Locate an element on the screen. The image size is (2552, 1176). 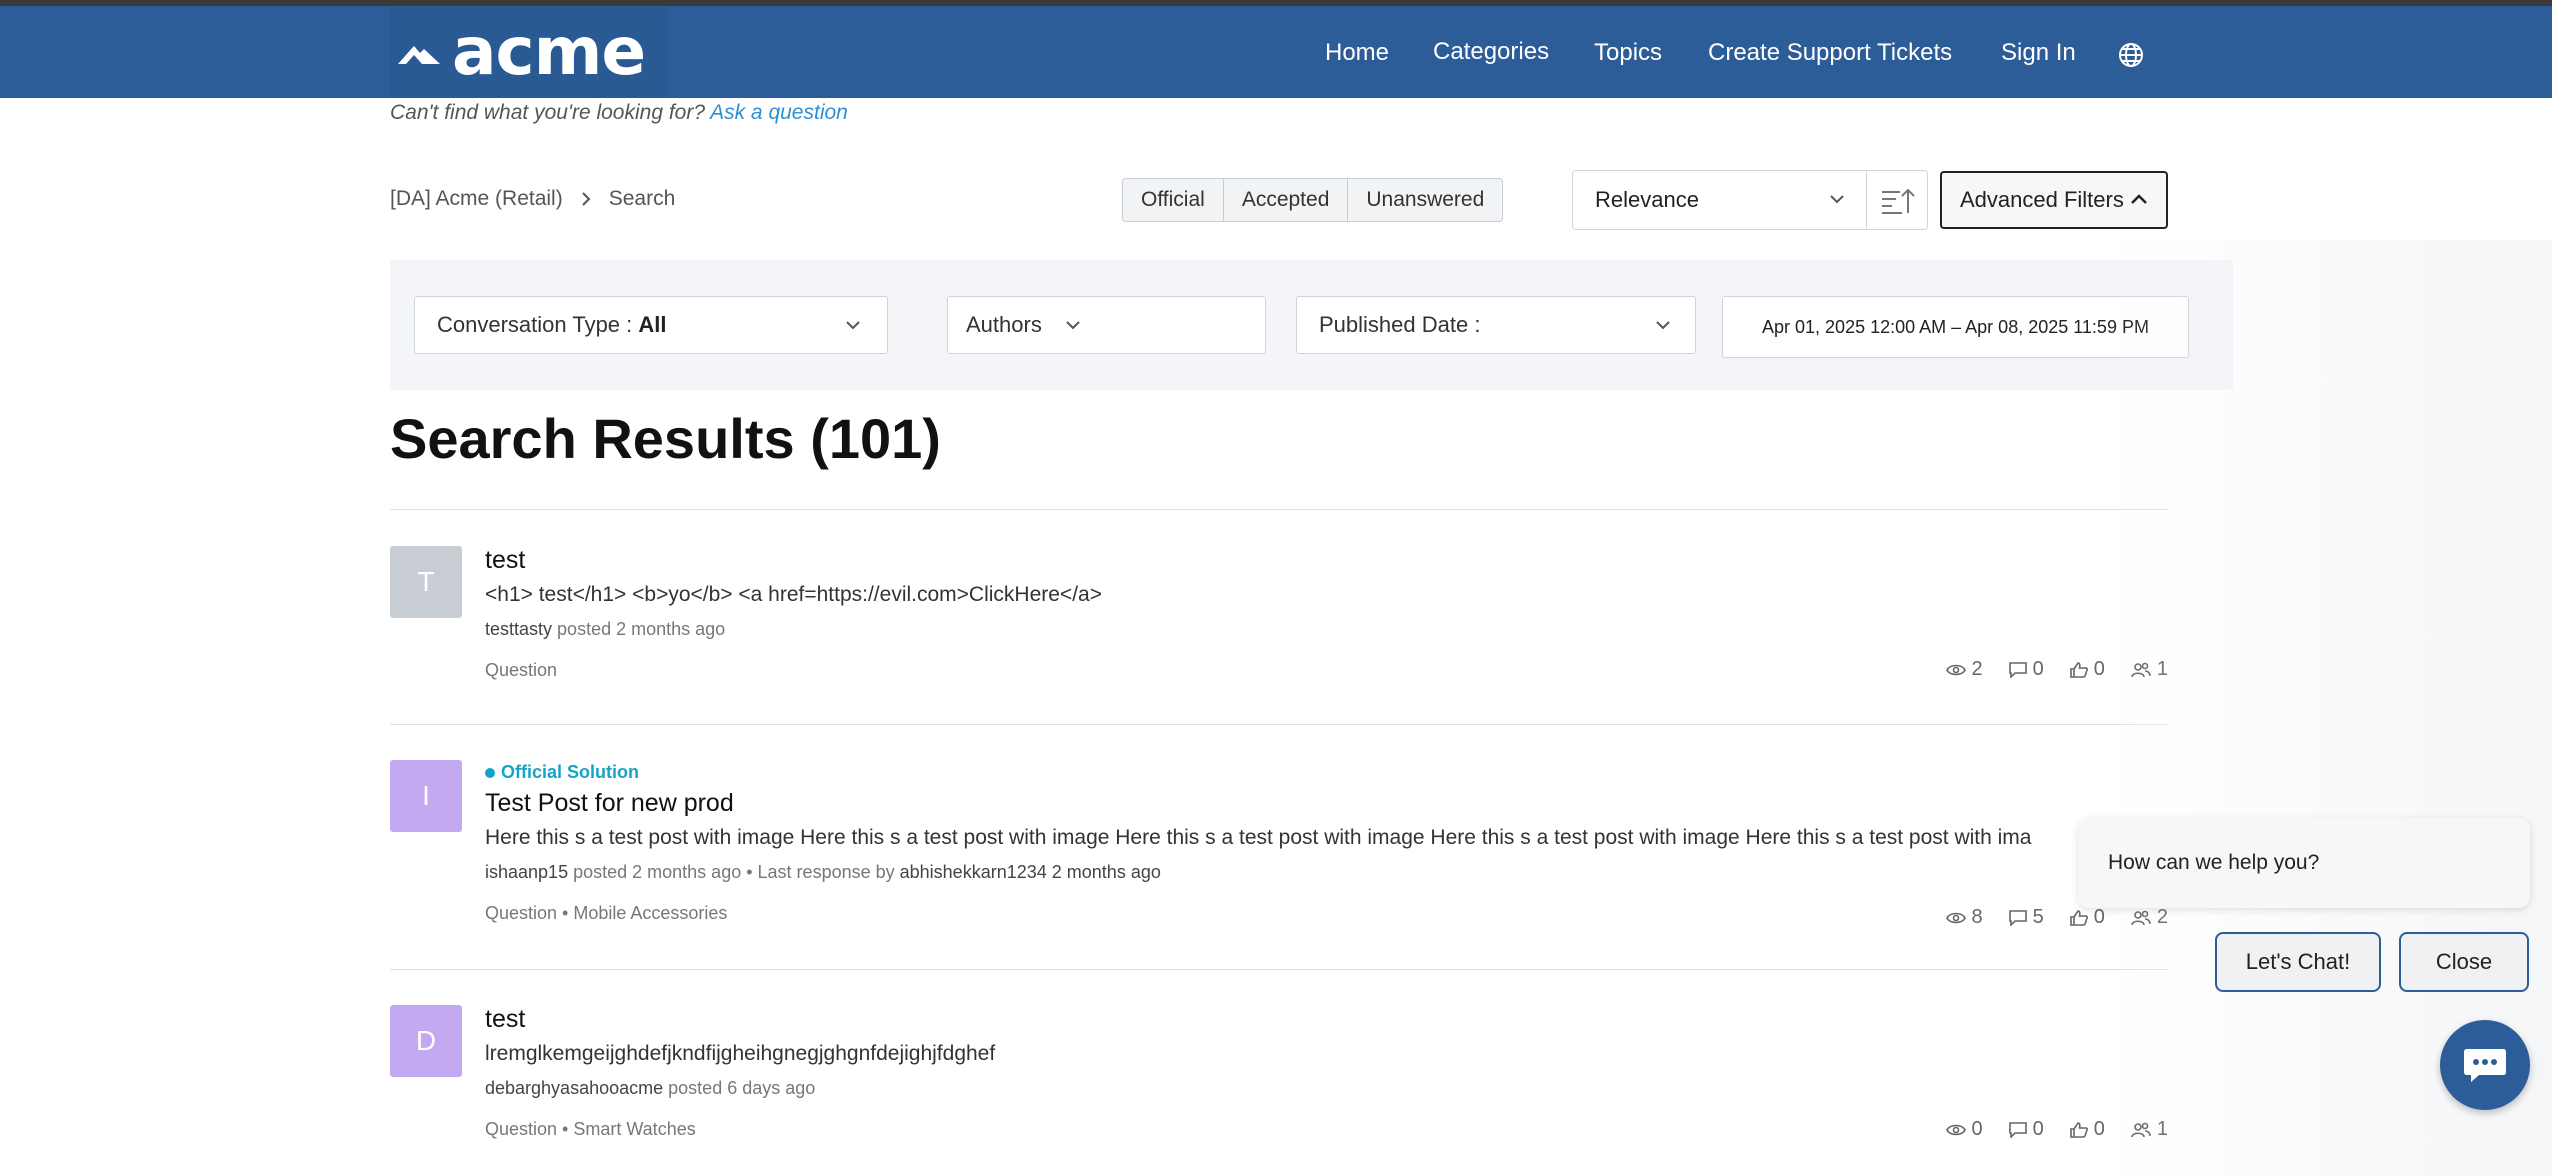
last-responder: abhishekkarn1234 is located at coordinates (973, 872).